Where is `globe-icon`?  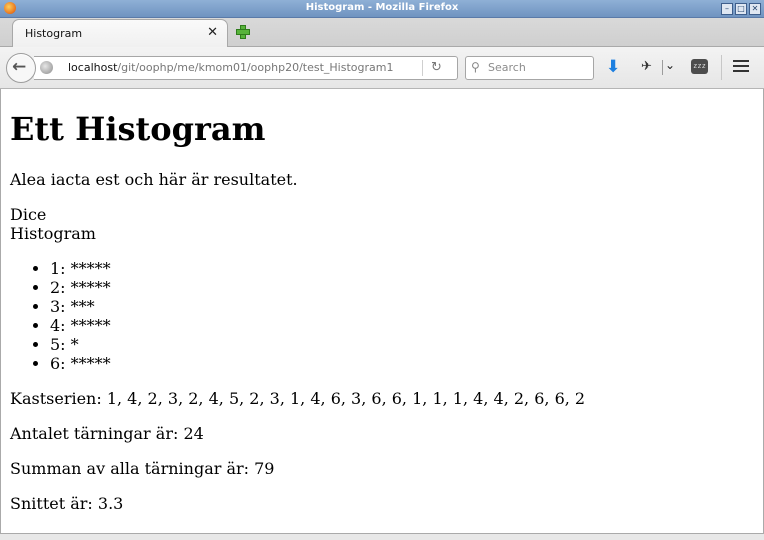 globe-icon is located at coordinates (46, 67).